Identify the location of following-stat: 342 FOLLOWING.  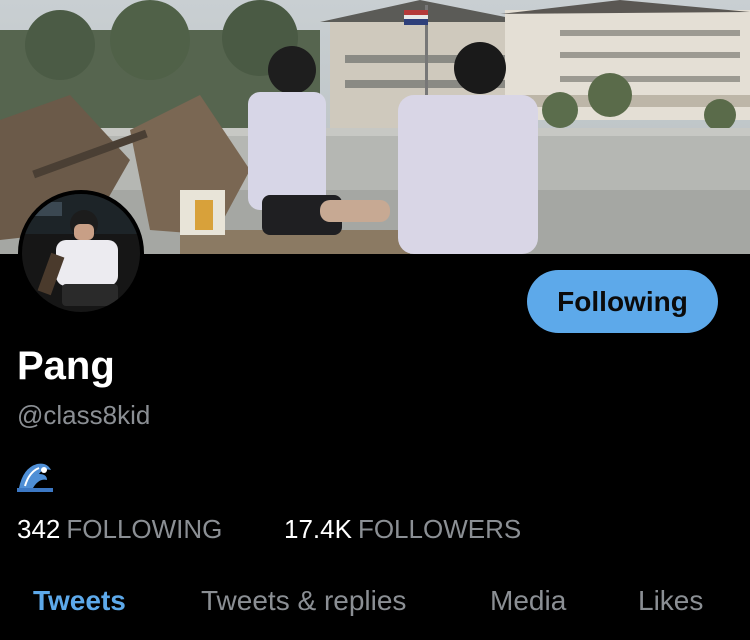
(119, 529).